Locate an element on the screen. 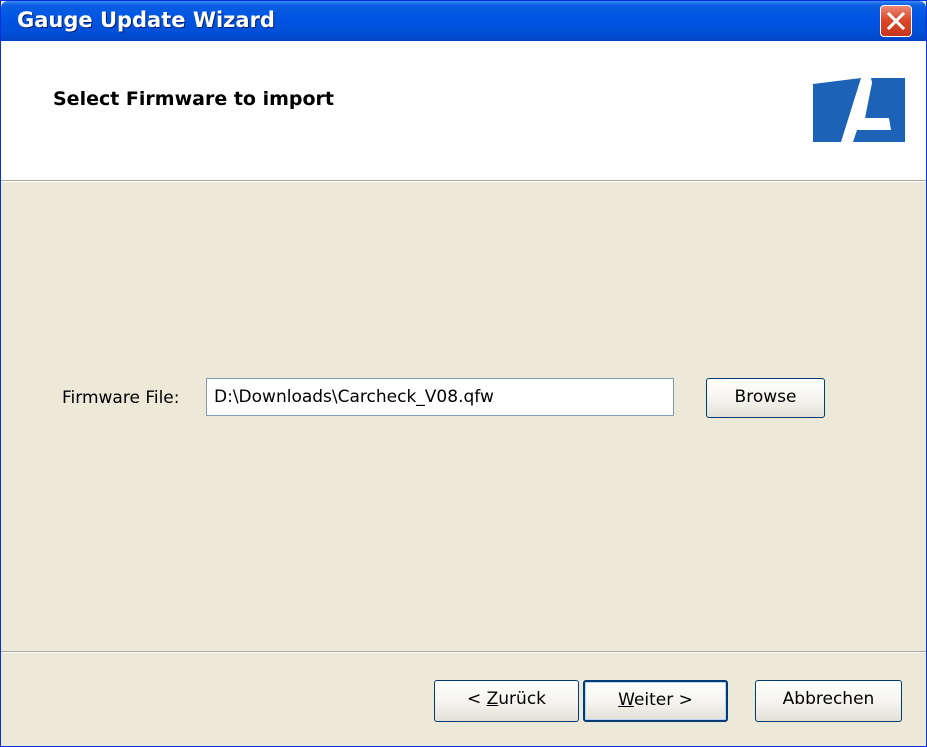  next-button-label: eiter > is located at coordinates (663, 700).